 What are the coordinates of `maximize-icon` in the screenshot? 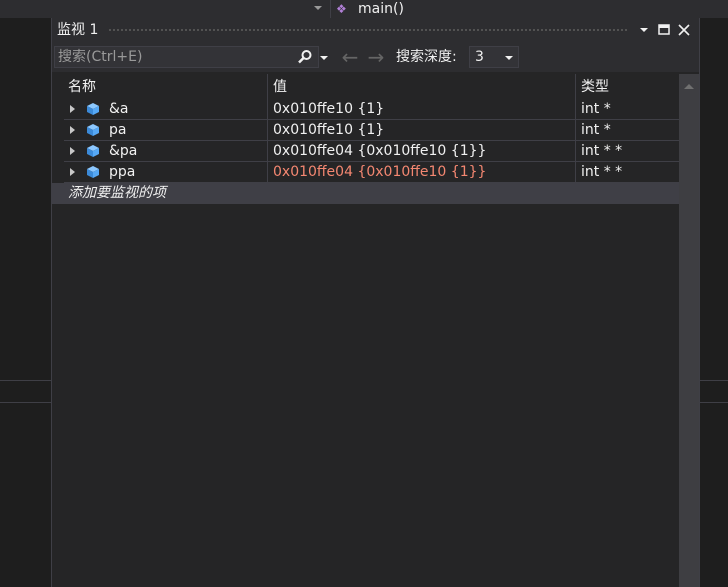 It's located at (664, 30).